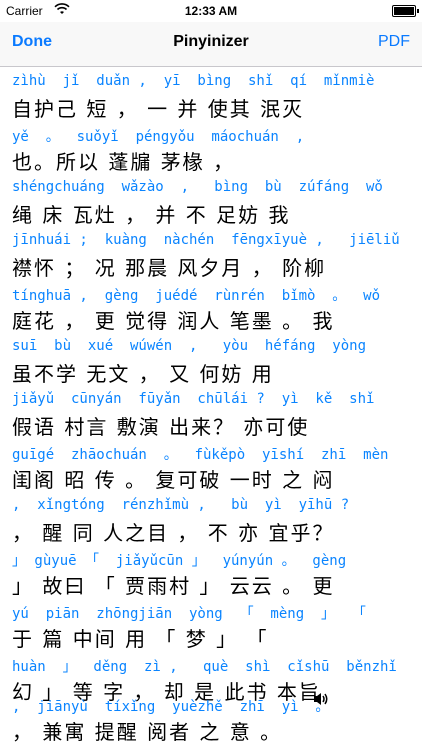 This screenshot has height=750, width=422. Describe the element at coordinates (193, 81) in the screenshot. I see `pinyin-line: zìhù jǐ duǎn , yī bìng shǐ qí mǐnmiè` at that location.